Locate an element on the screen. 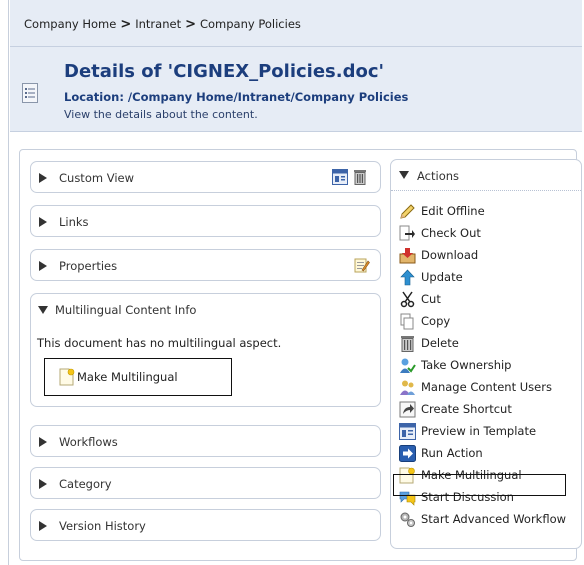 This screenshot has height=565, width=584. make-multilingual-highlight is located at coordinates (479, 485).